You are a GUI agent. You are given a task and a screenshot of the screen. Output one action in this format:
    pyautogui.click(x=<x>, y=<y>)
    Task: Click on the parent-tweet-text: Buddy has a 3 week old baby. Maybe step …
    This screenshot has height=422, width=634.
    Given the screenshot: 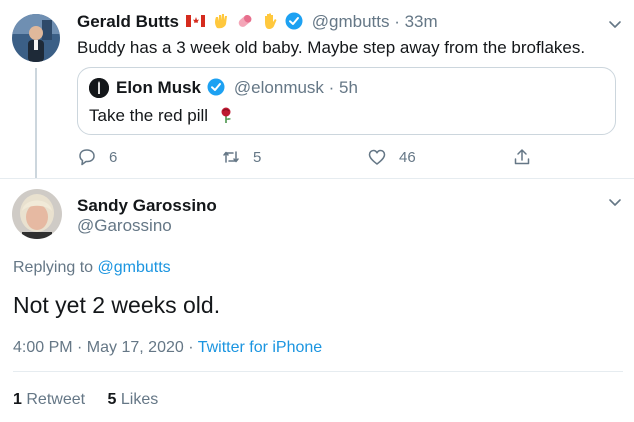 What is the action you would take?
    pyautogui.click(x=331, y=47)
    